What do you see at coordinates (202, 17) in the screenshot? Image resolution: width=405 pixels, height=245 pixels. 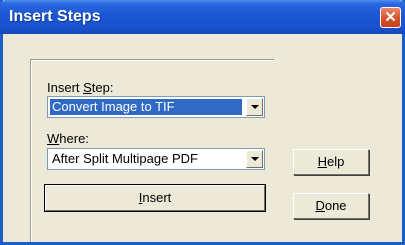 I see `title-bar: Insert Steps ✕` at bounding box center [202, 17].